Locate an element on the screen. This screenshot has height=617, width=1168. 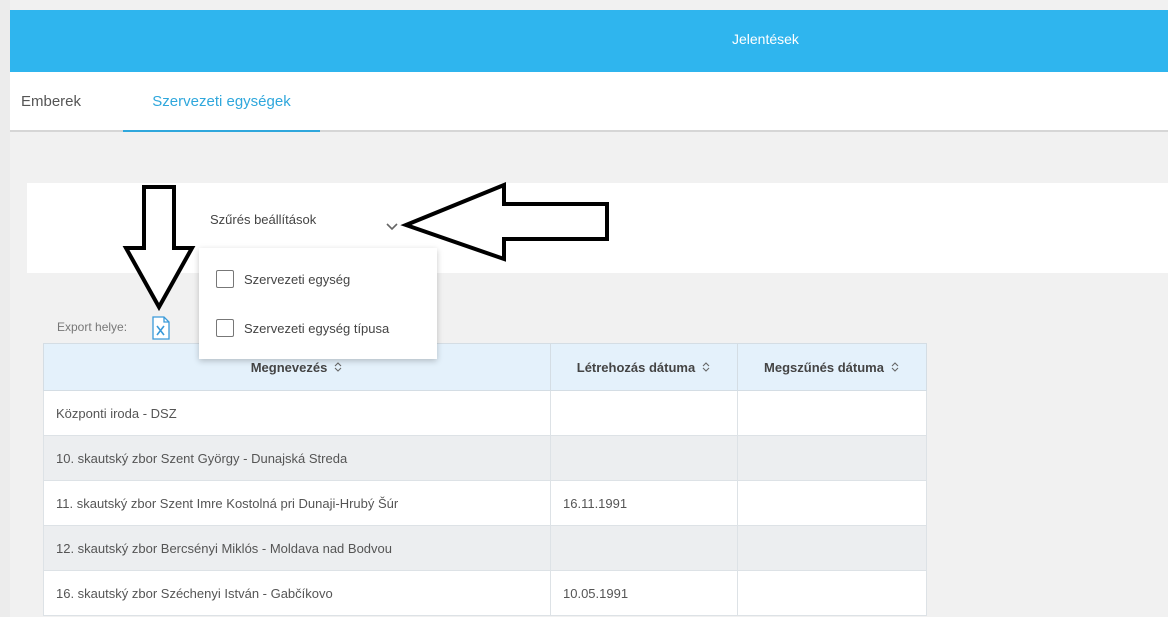
tab-szervezeti-egysegek: Szervezeti egységek is located at coordinates (221, 102).